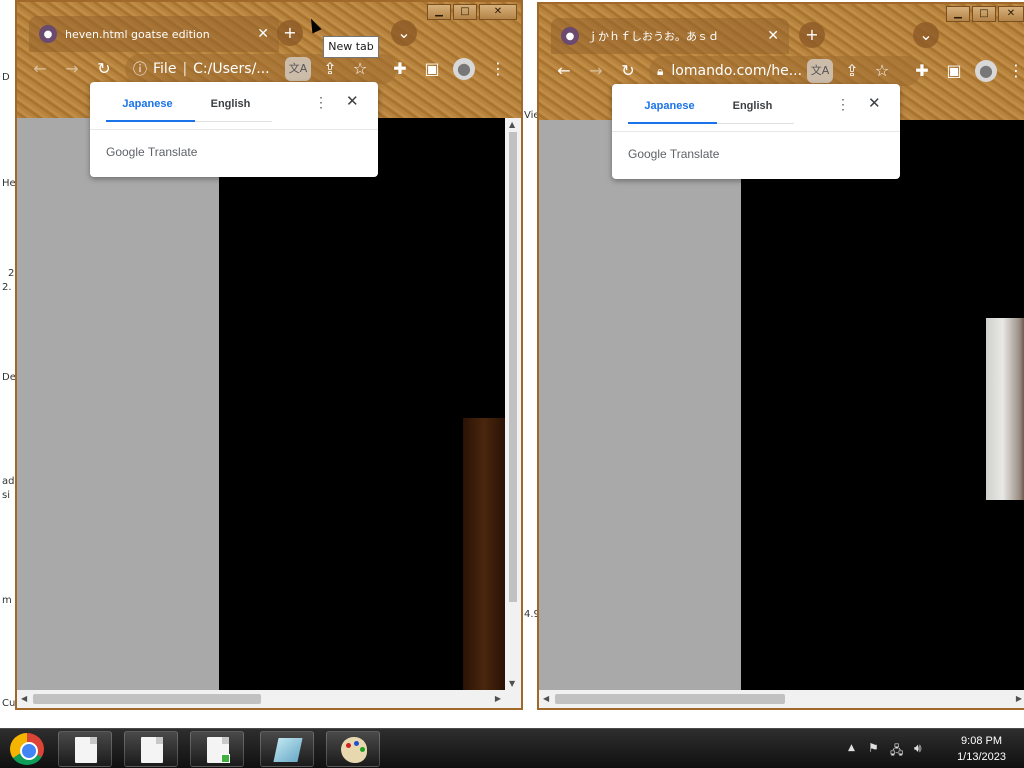 The height and width of the screenshot is (768, 1024). Describe the element at coordinates (6, 77) in the screenshot. I see `desktop-label-fragment: D` at that location.